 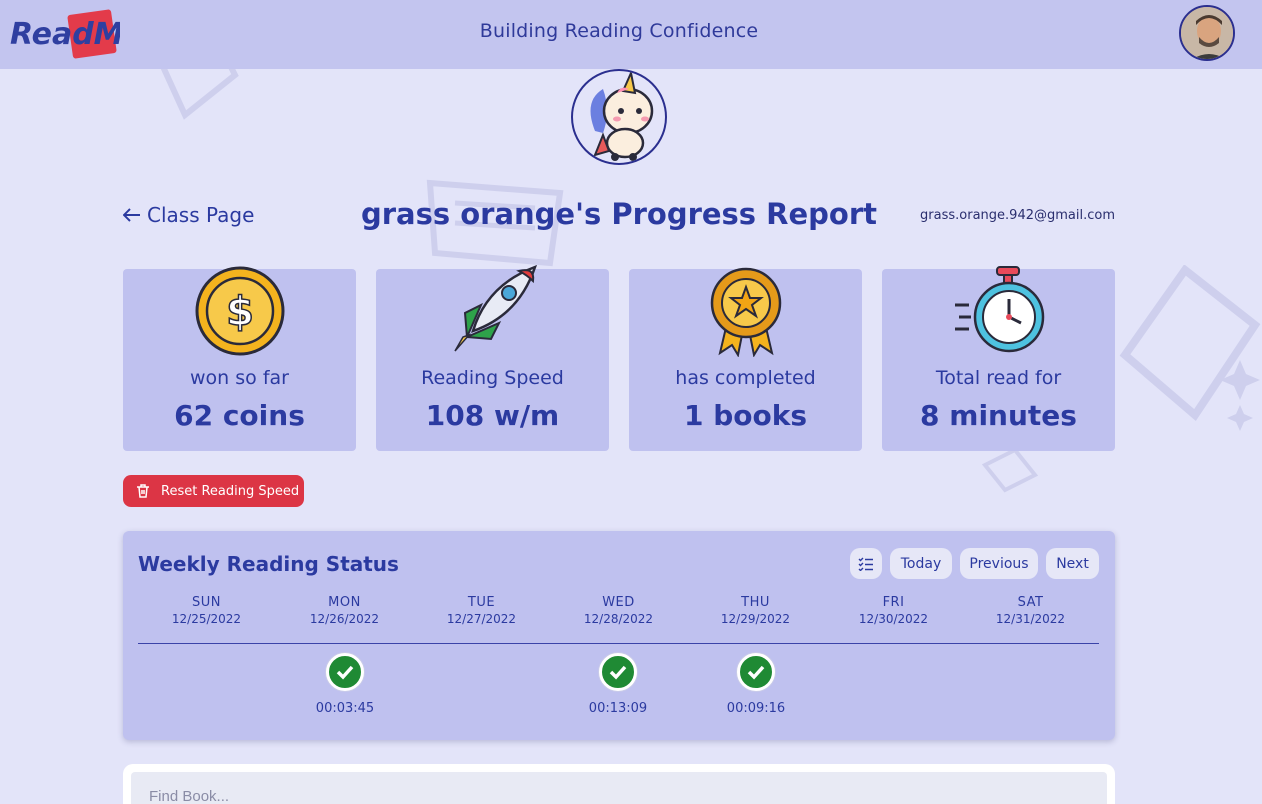 I want to click on page-title: grass orange's Progress Report, so click(x=619, y=214).